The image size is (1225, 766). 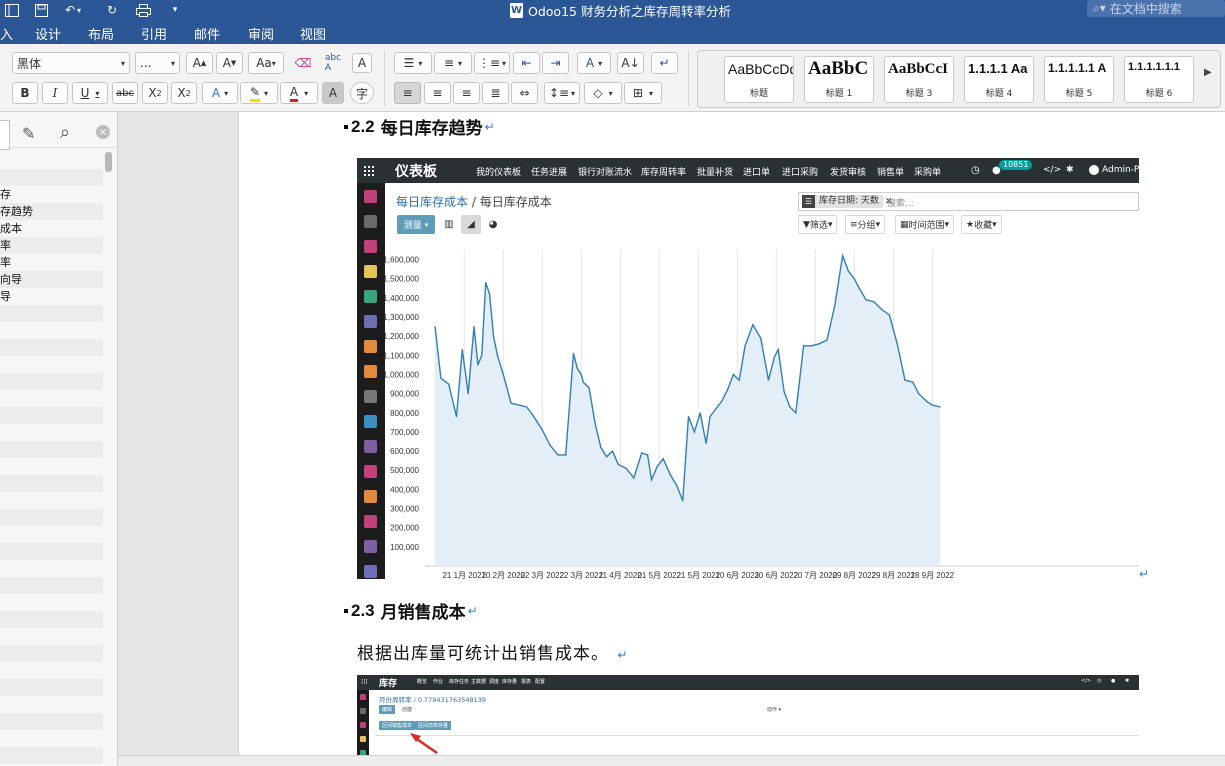 What do you see at coordinates (776, 575) in the screenshot?
I see `x-tick-label: 30 6月 2022` at bounding box center [776, 575].